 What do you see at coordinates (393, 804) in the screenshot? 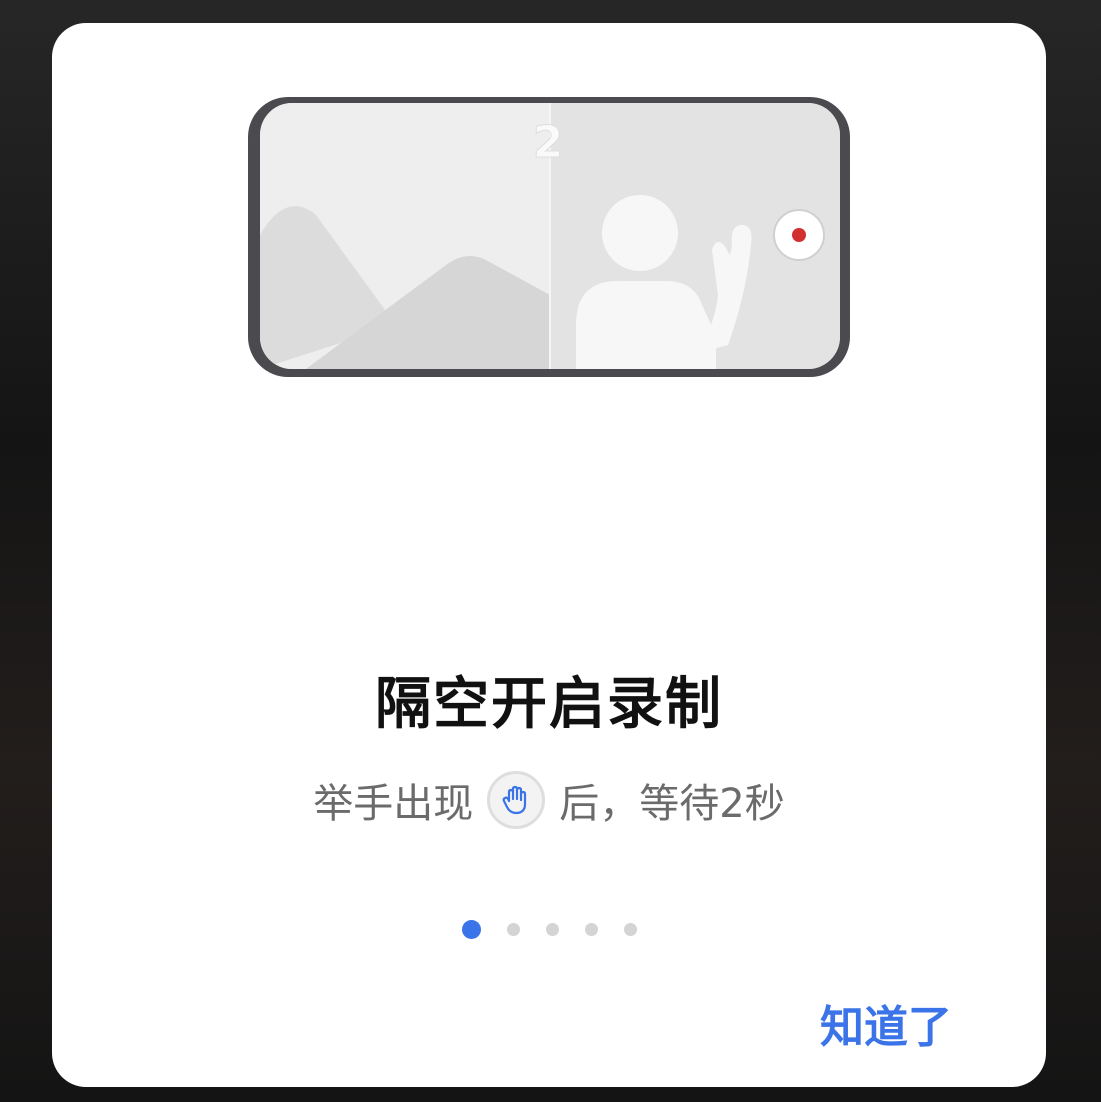
I see `subtitle-before: 举手出现` at bounding box center [393, 804].